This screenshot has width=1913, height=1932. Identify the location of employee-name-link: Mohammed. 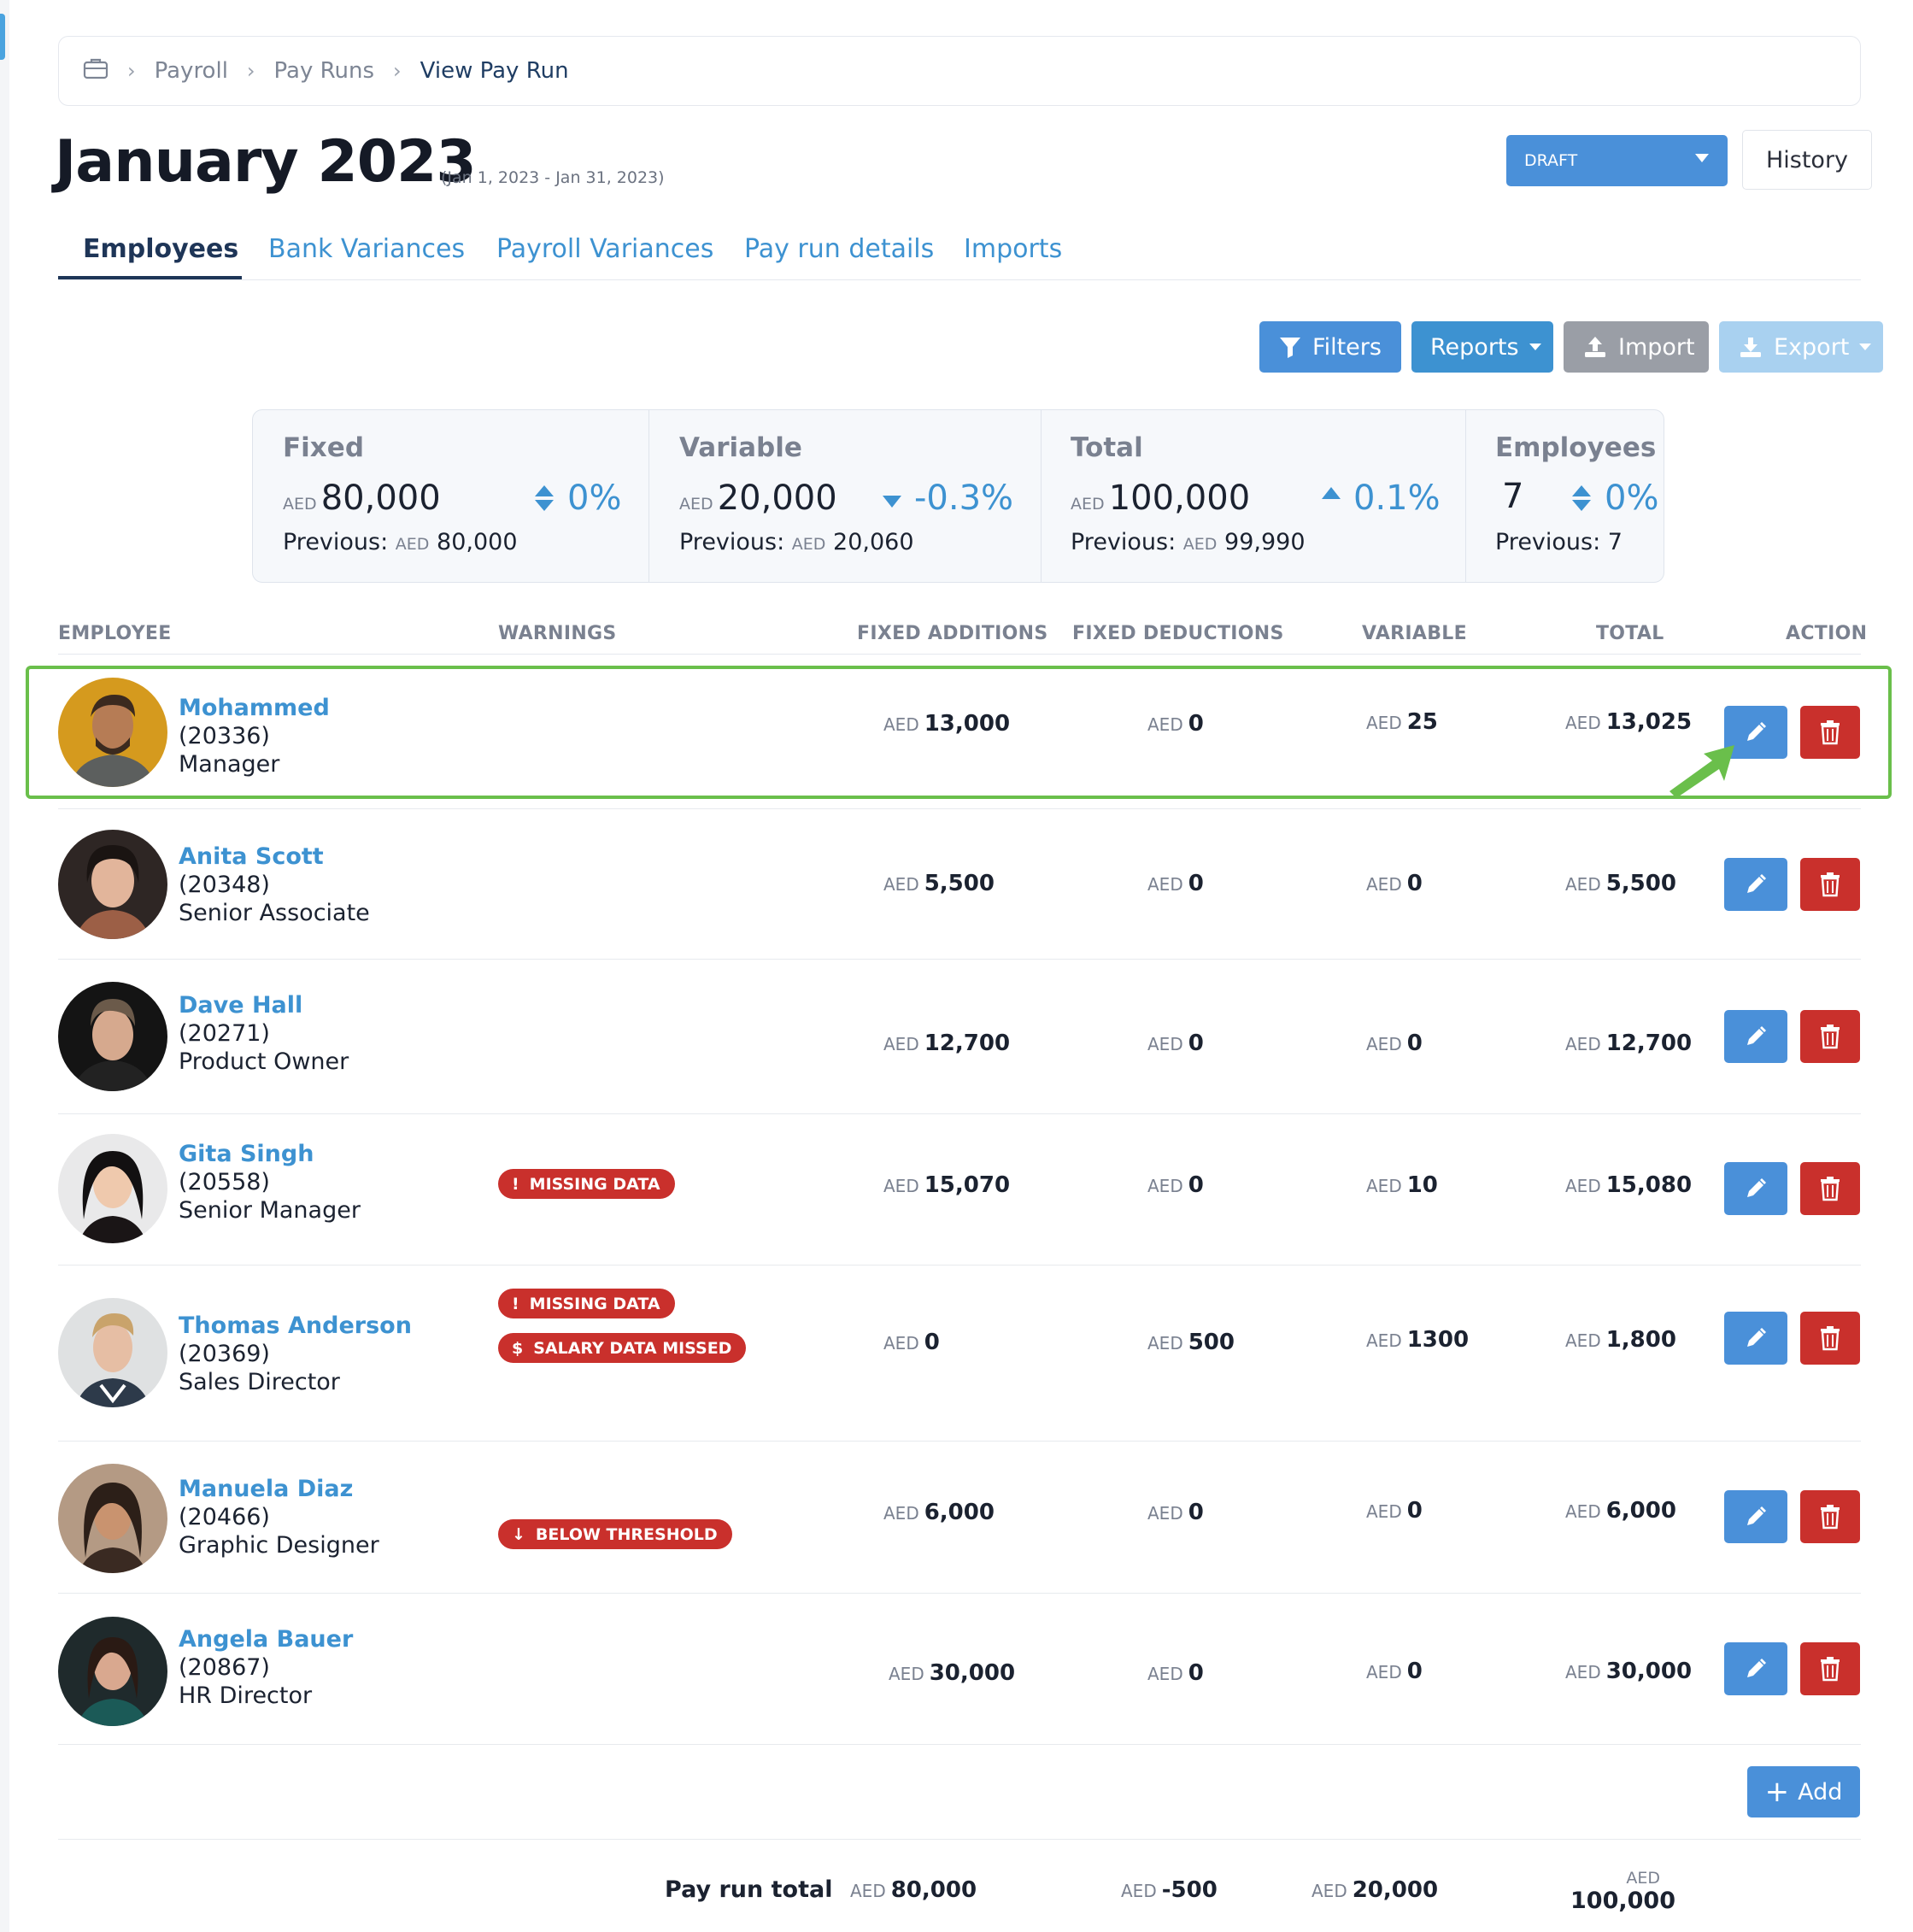
(254, 708).